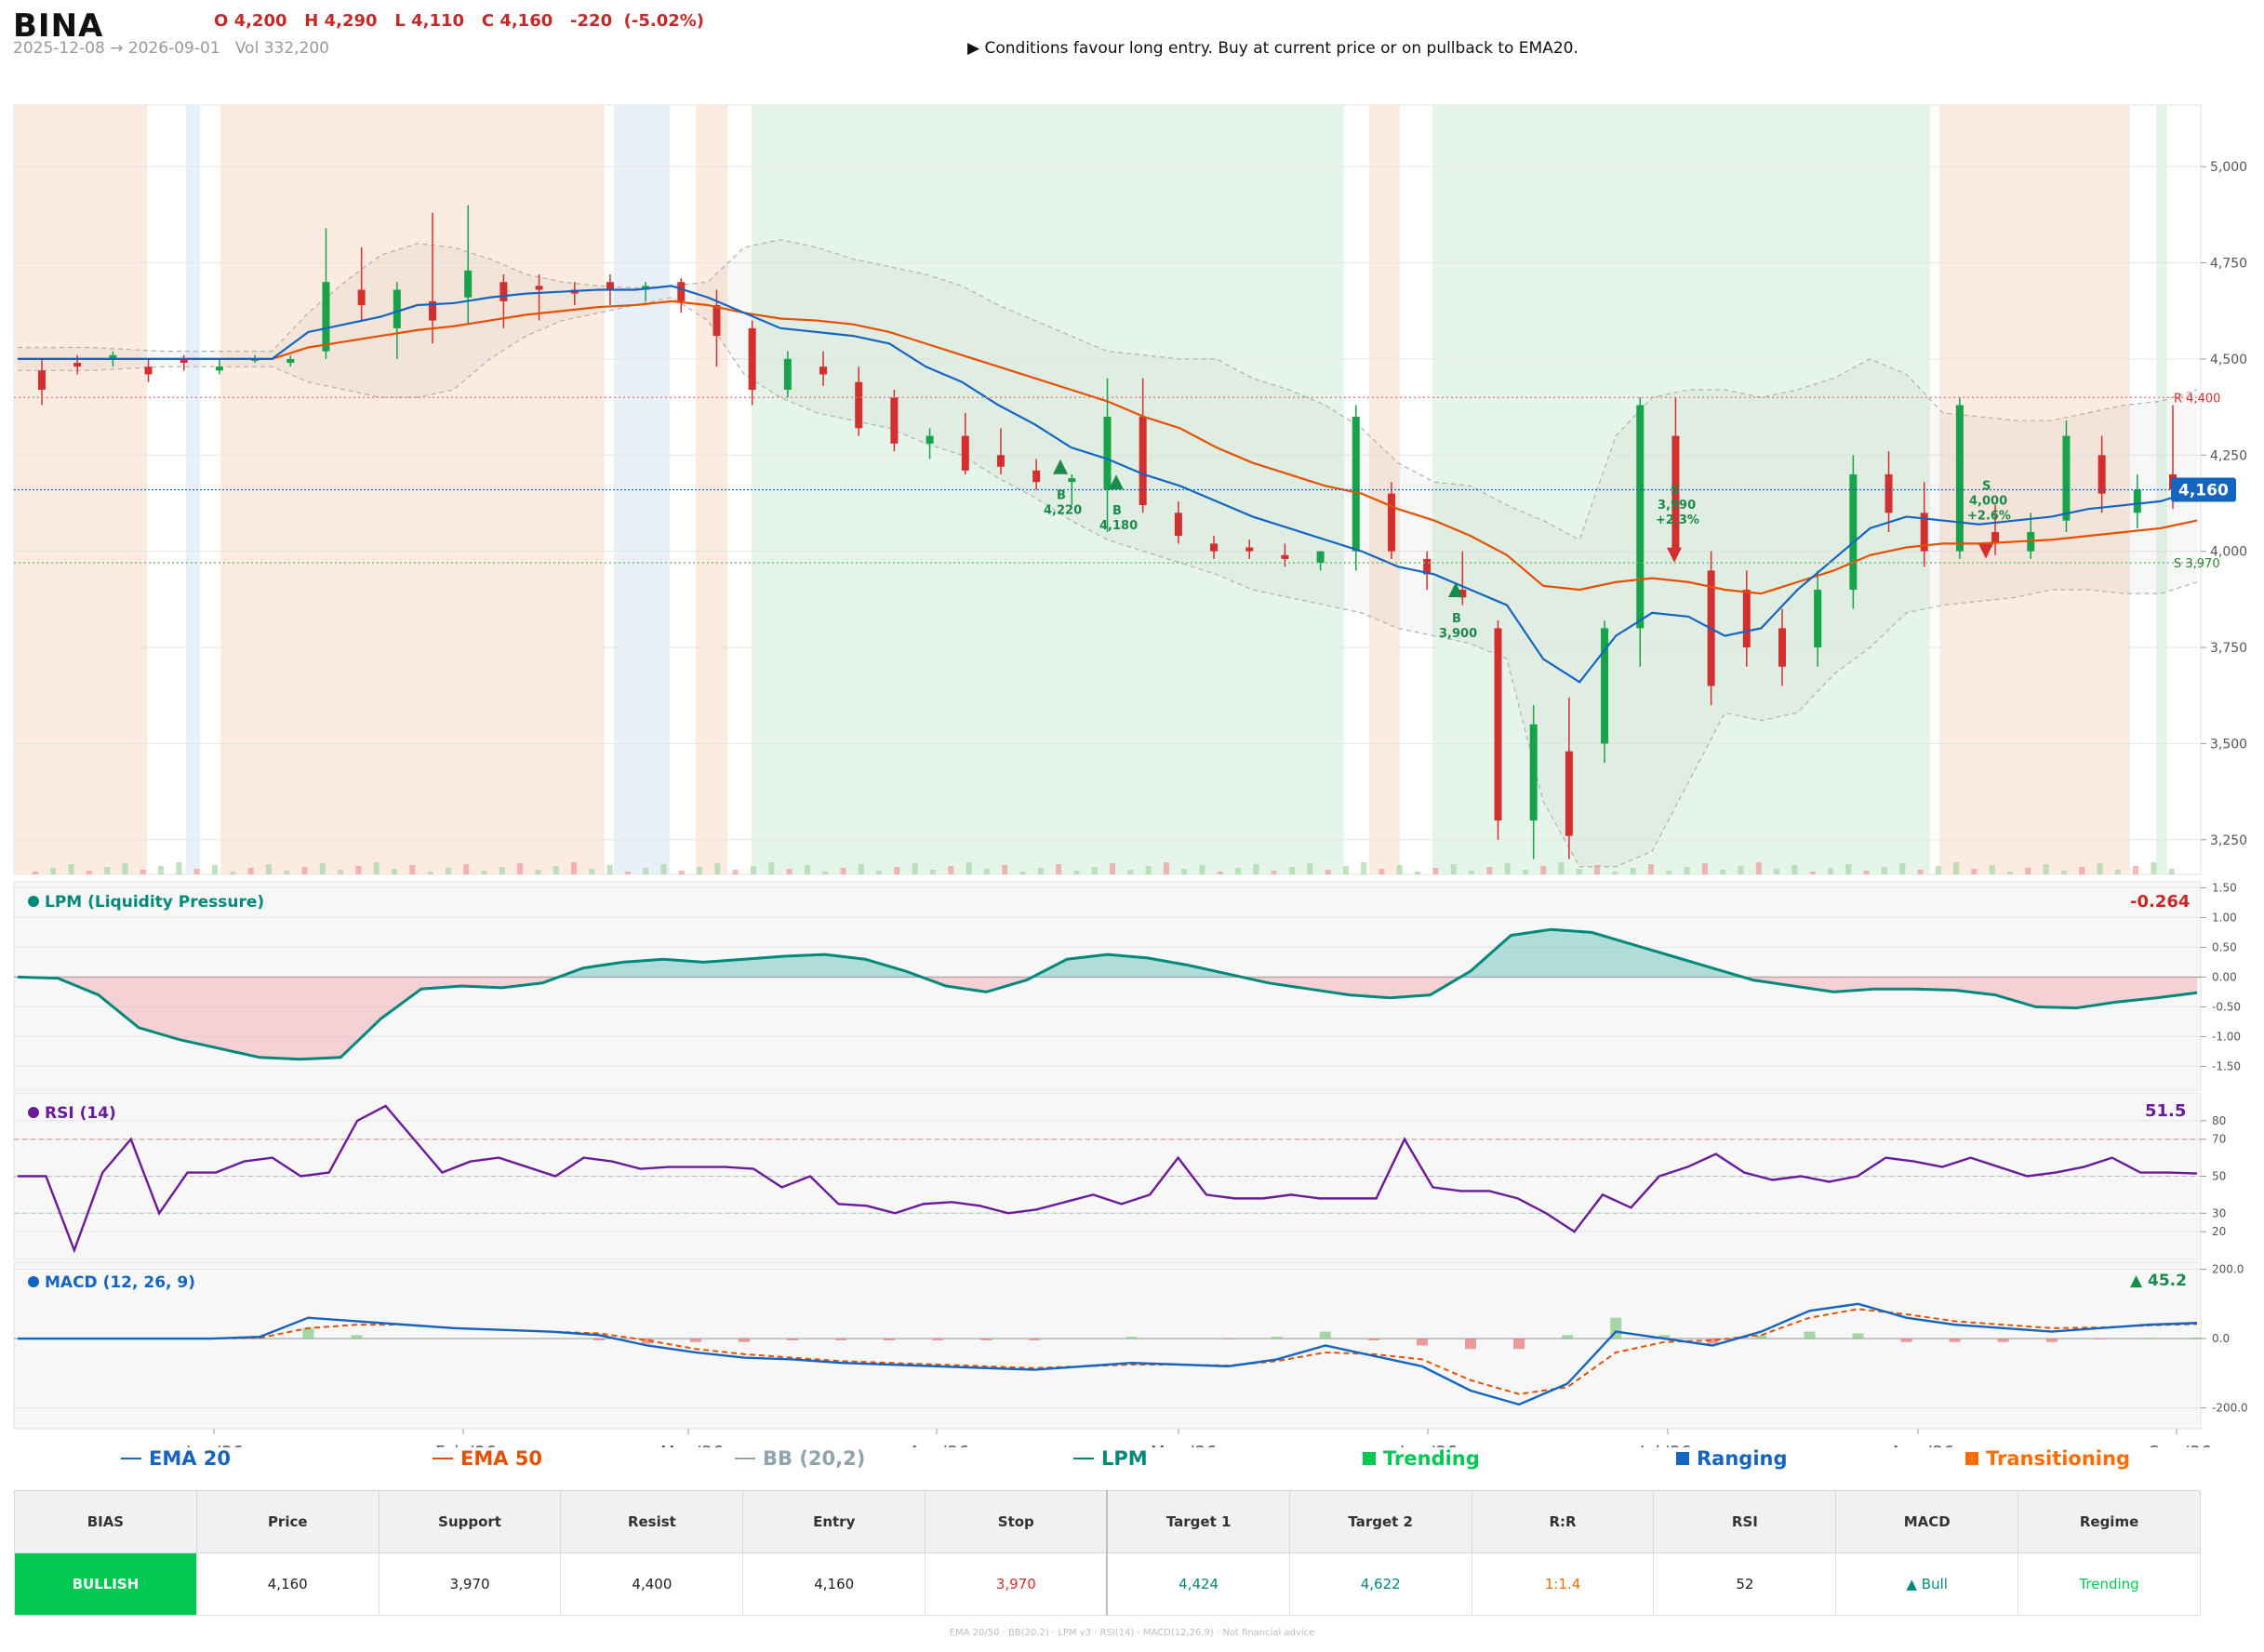 The height and width of the screenshot is (1652, 2264). Describe the element at coordinates (1124, 1458) in the screenshot. I see `legend-lpm-label: LPM` at that location.